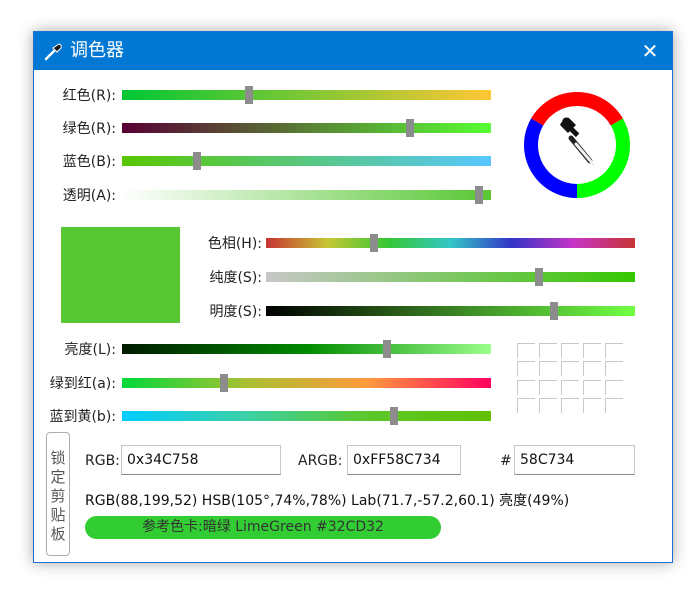 This screenshot has height=592, width=699. I want to click on argb-input, so click(404, 460).